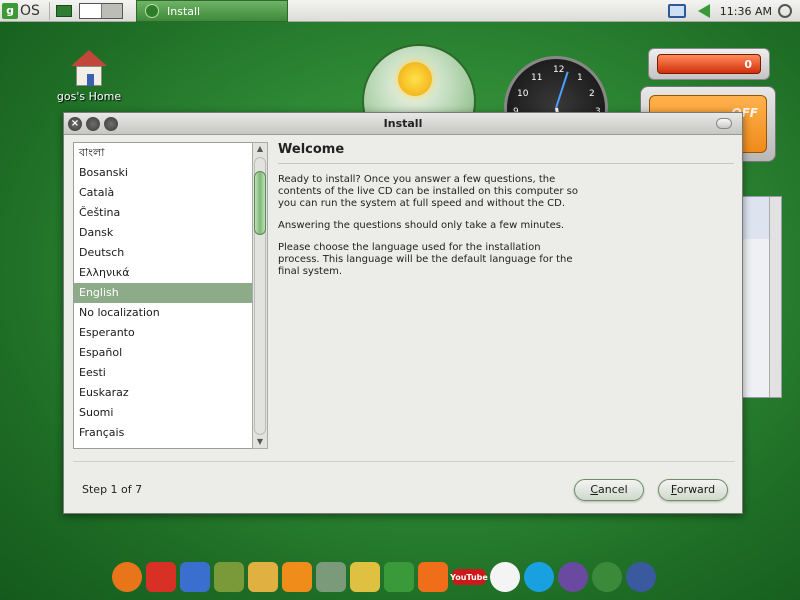 This screenshot has width=800, height=600. I want to click on clock-number: 12, so click(559, 70).